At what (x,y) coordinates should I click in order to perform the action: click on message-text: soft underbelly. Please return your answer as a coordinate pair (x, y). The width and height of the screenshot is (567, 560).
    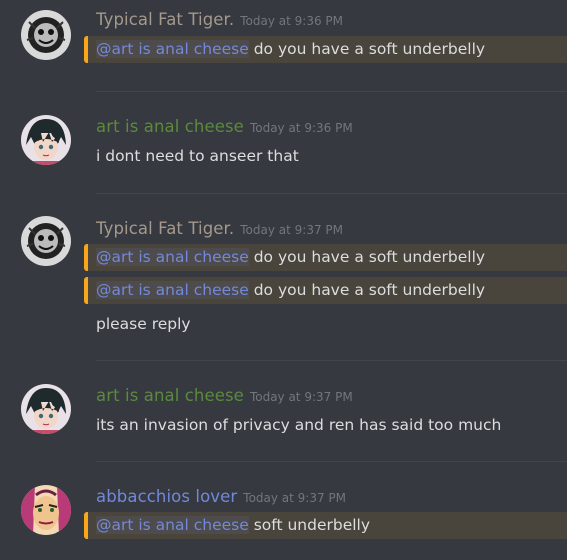
    Looking at the image, I should click on (309, 525).